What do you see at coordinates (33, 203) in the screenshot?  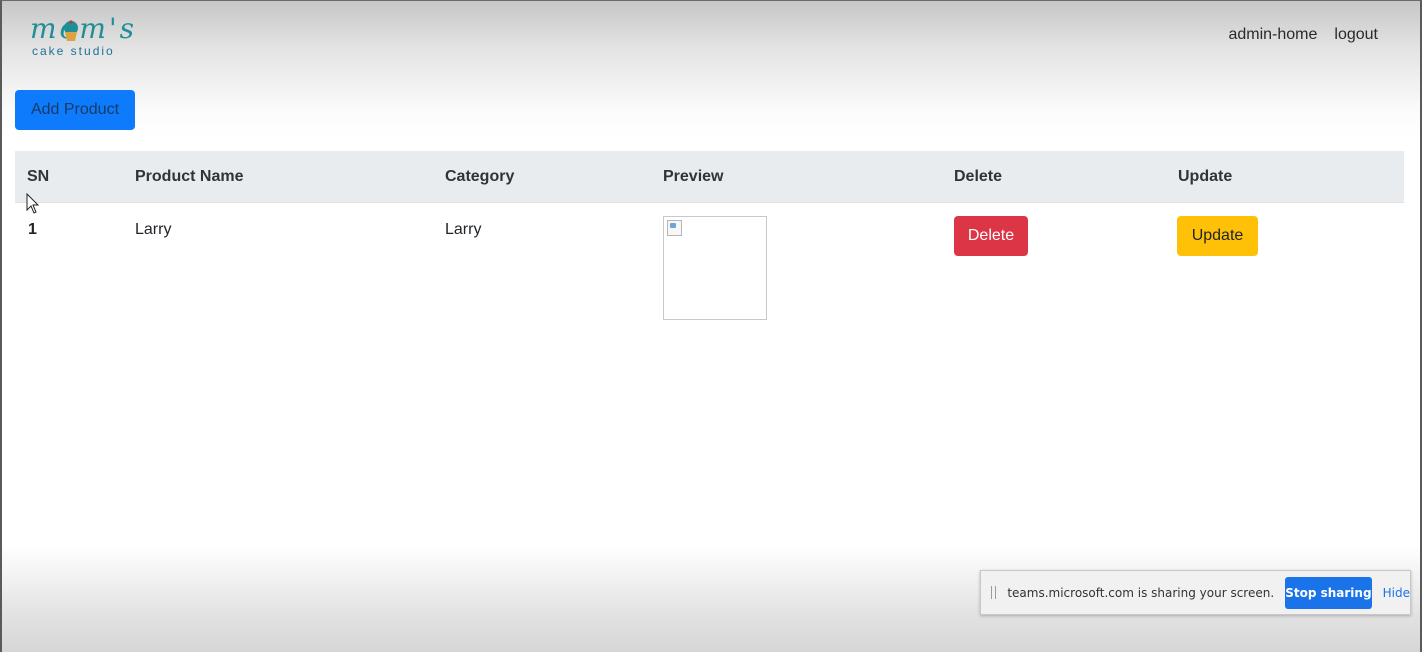 I see `mouse-pointer-icon` at bounding box center [33, 203].